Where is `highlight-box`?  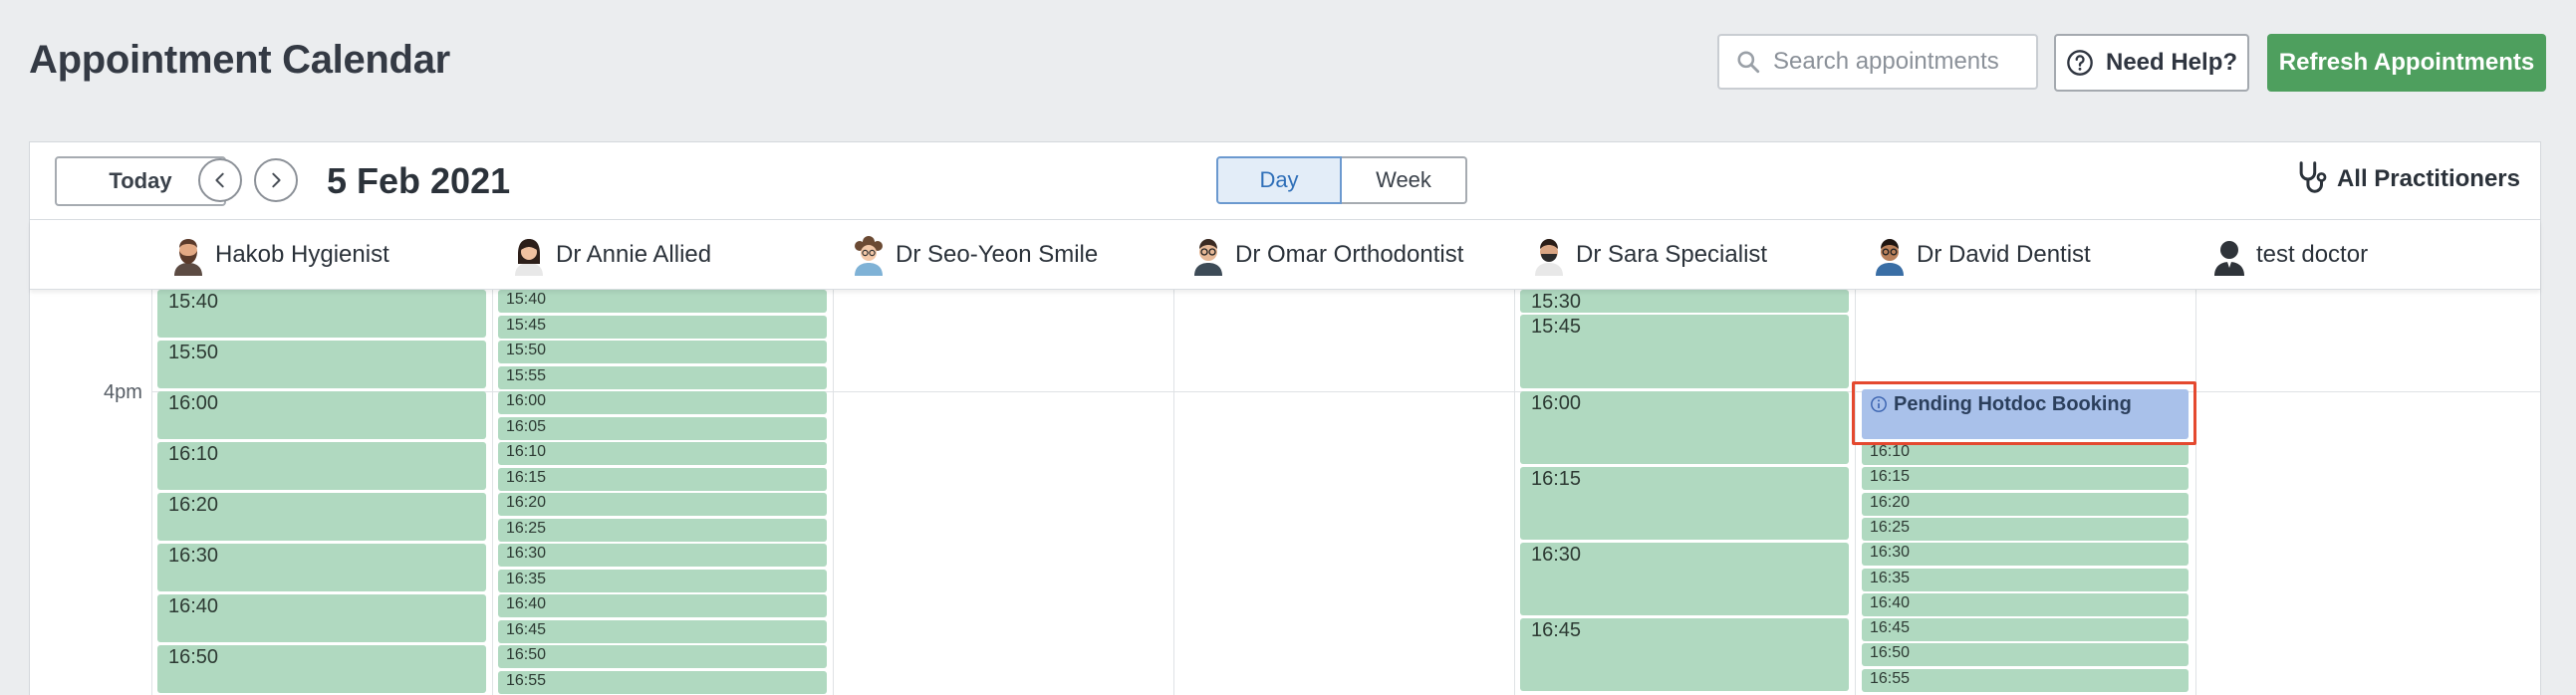 highlight-box is located at coordinates (2024, 413).